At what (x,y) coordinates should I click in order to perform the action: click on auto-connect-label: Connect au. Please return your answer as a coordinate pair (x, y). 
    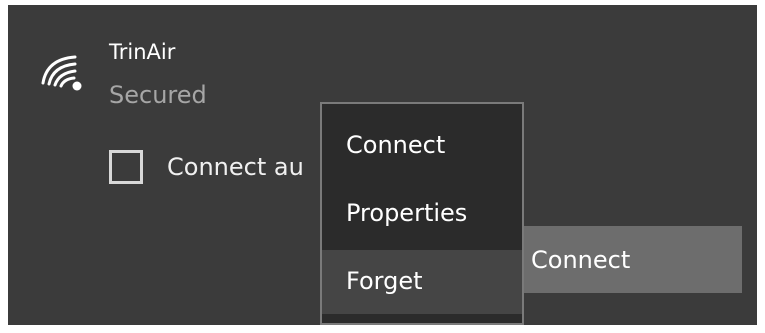
    Looking at the image, I should click on (235, 167).